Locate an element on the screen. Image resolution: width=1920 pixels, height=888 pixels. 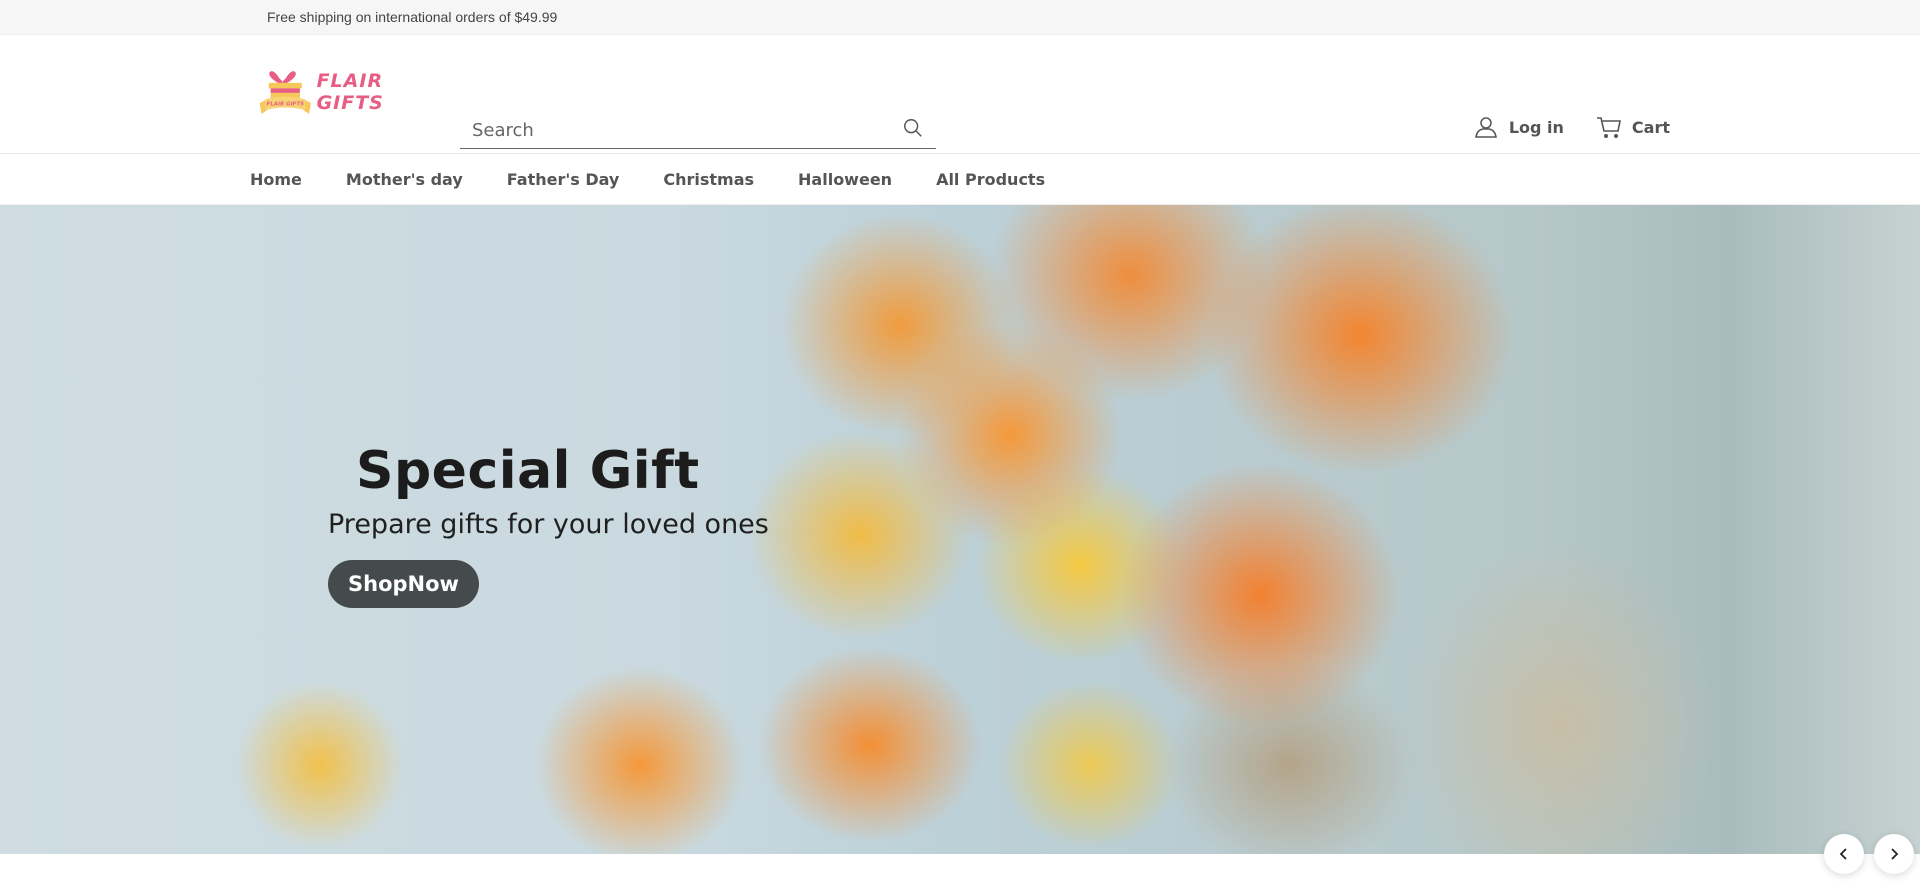
search-bar is located at coordinates (698, 124).